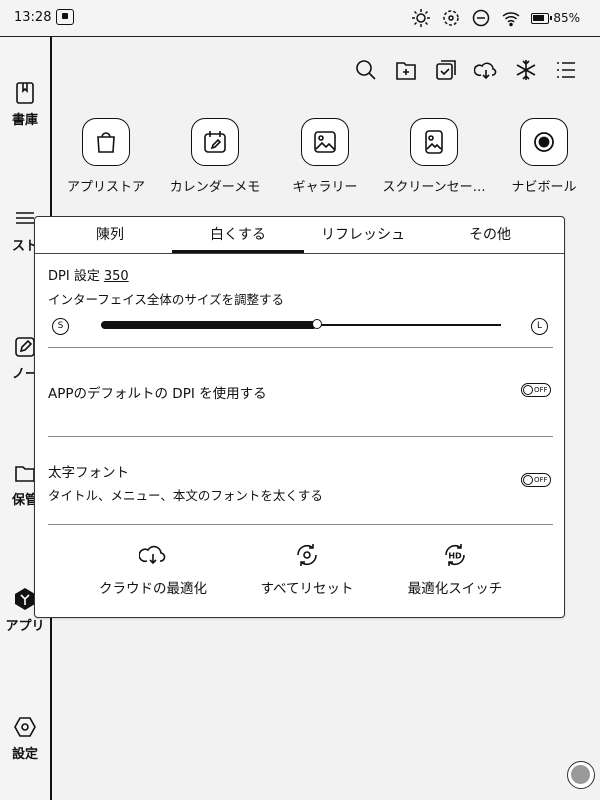  I want to click on app-label: ギャラリー, so click(325, 187).